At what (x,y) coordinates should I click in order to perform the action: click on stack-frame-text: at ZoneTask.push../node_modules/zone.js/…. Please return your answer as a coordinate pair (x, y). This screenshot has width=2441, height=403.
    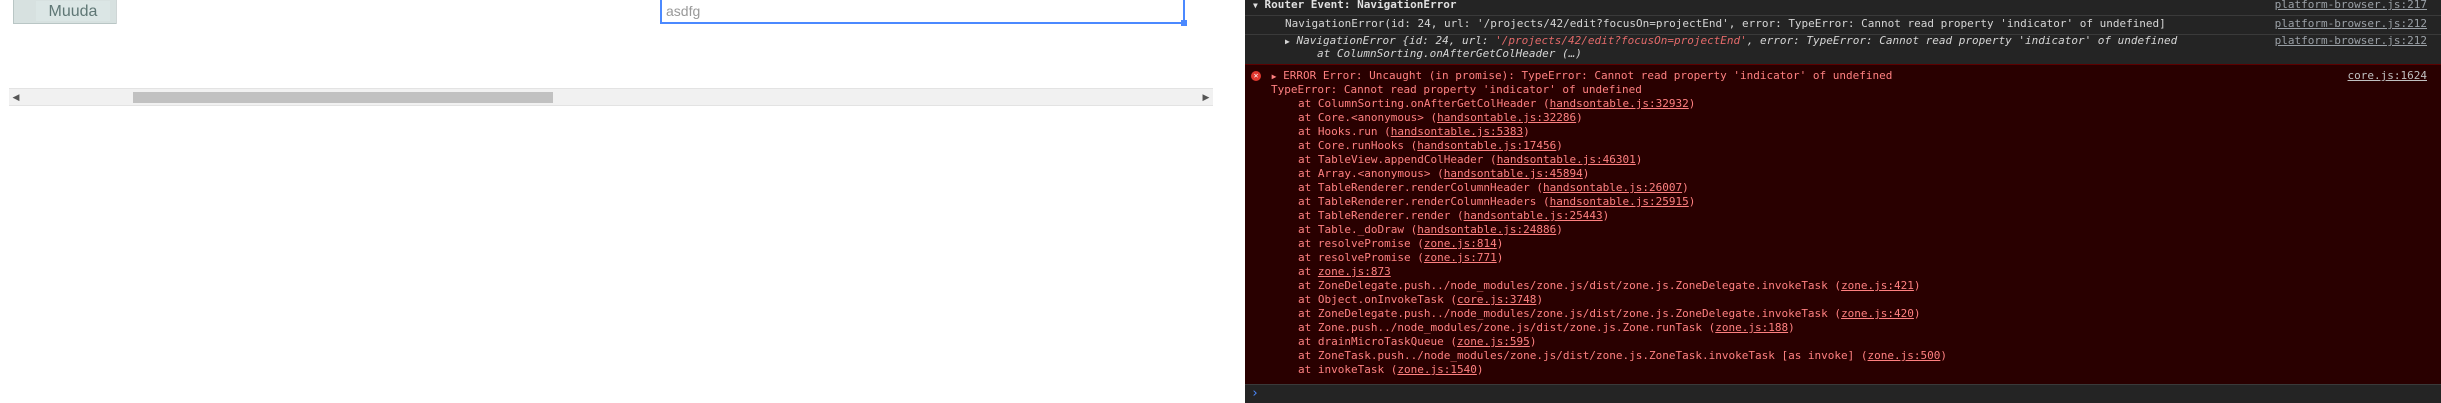
    Looking at the image, I should click on (1583, 355).